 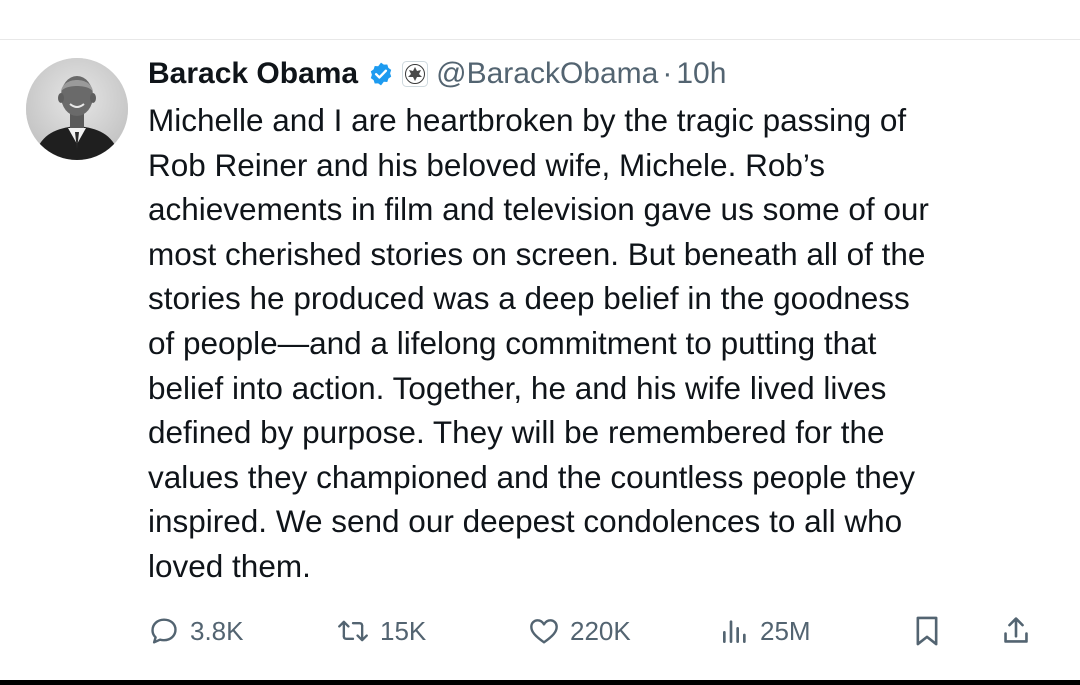 What do you see at coordinates (600, 630) in the screenshot?
I see `like-count: 220K` at bounding box center [600, 630].